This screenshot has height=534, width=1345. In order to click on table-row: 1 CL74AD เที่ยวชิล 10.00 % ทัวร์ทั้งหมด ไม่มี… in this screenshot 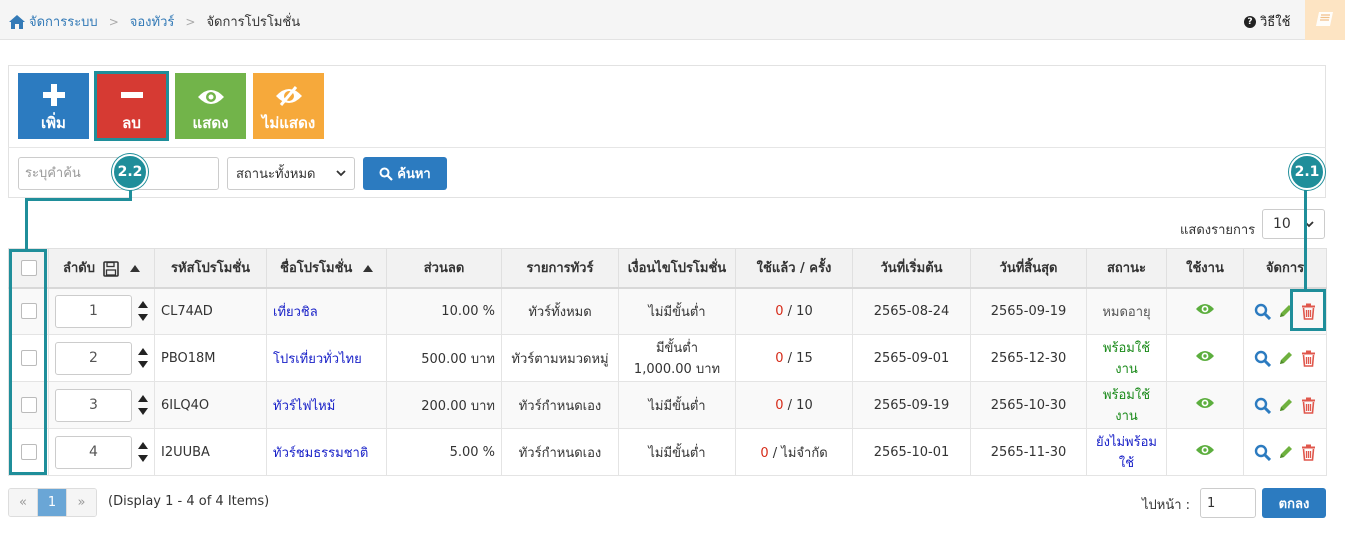, I will do `click(667, 311)`.